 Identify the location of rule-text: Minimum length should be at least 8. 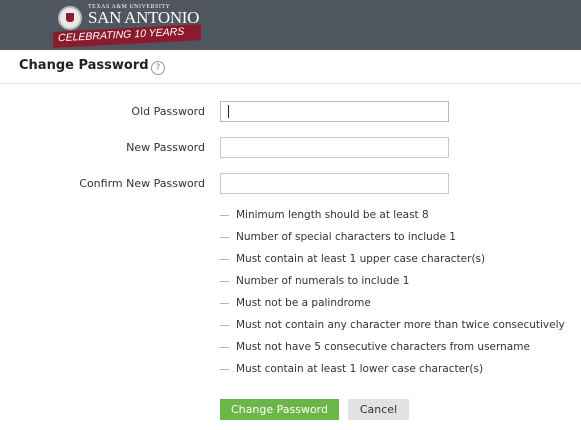
(332, 215).